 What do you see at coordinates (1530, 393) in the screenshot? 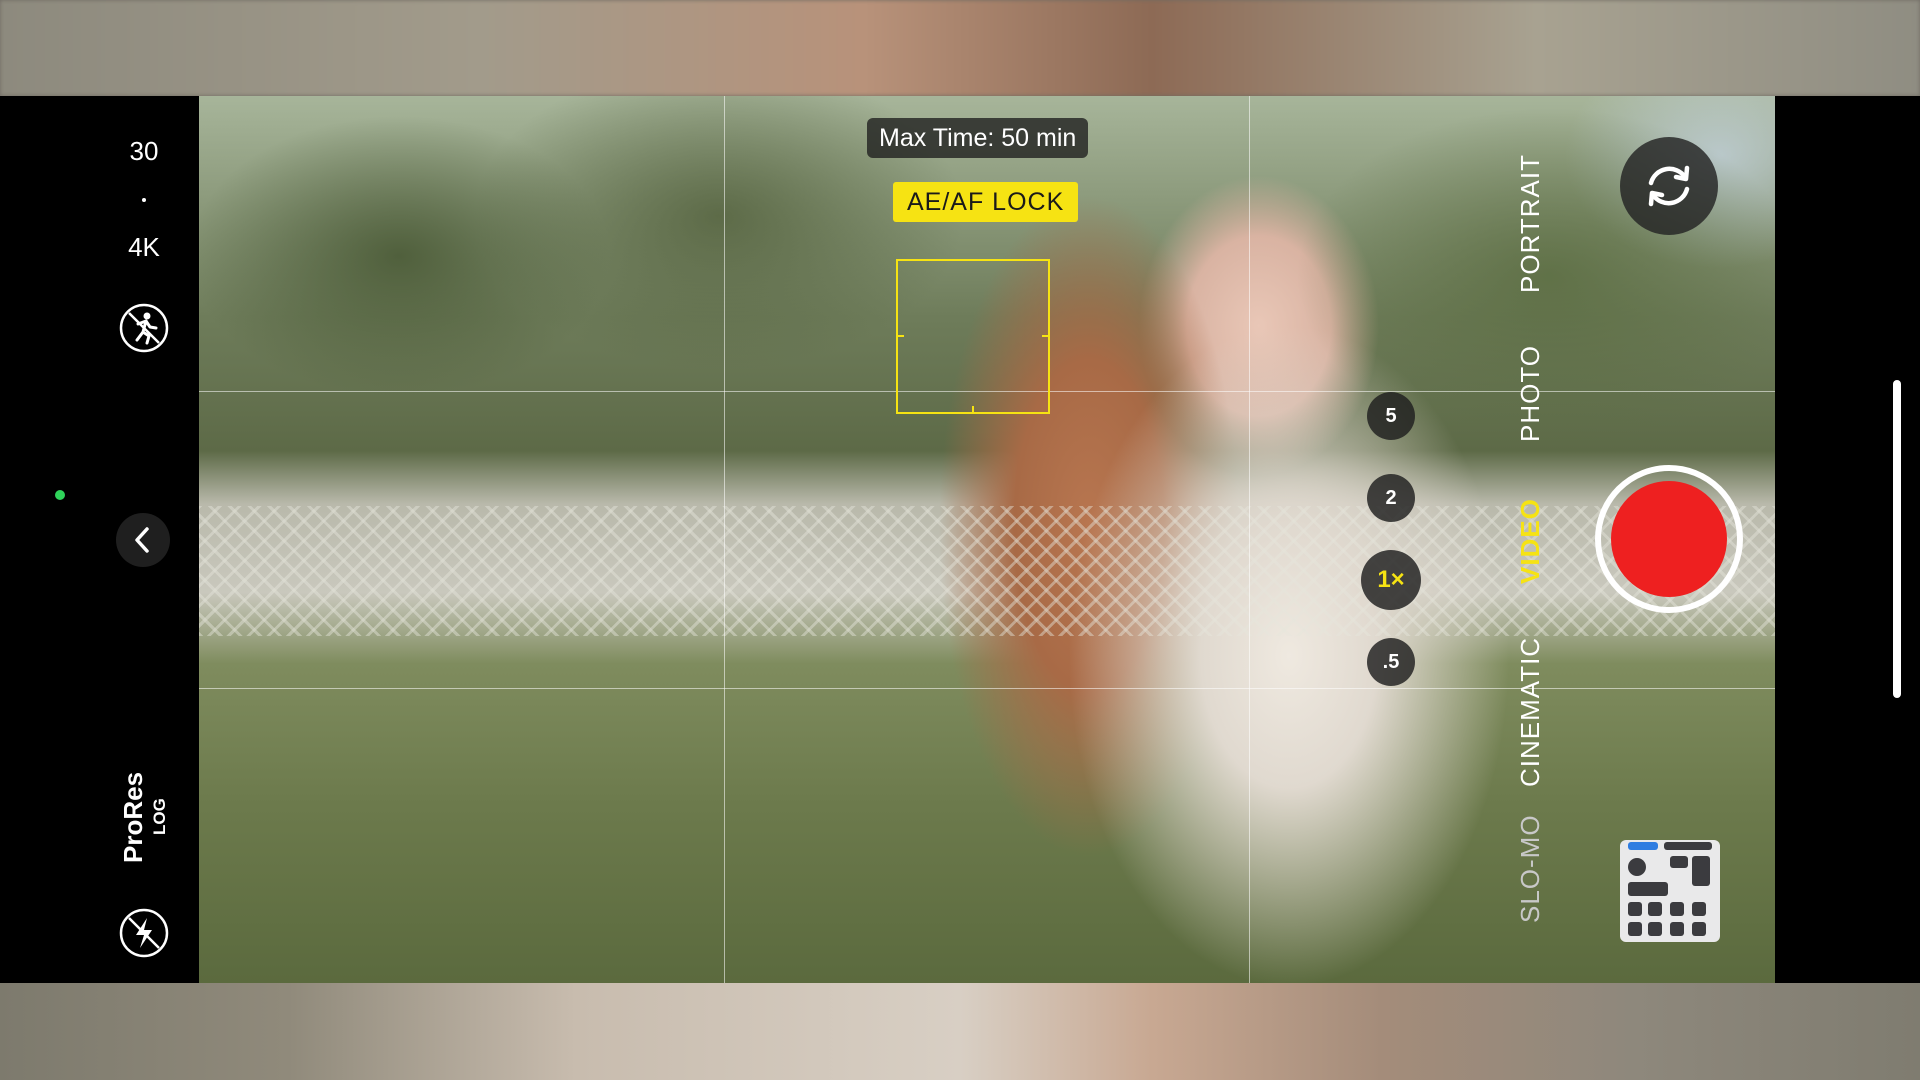
I see `mode-photo: PHOTO` at bounding box center [1530, 393].